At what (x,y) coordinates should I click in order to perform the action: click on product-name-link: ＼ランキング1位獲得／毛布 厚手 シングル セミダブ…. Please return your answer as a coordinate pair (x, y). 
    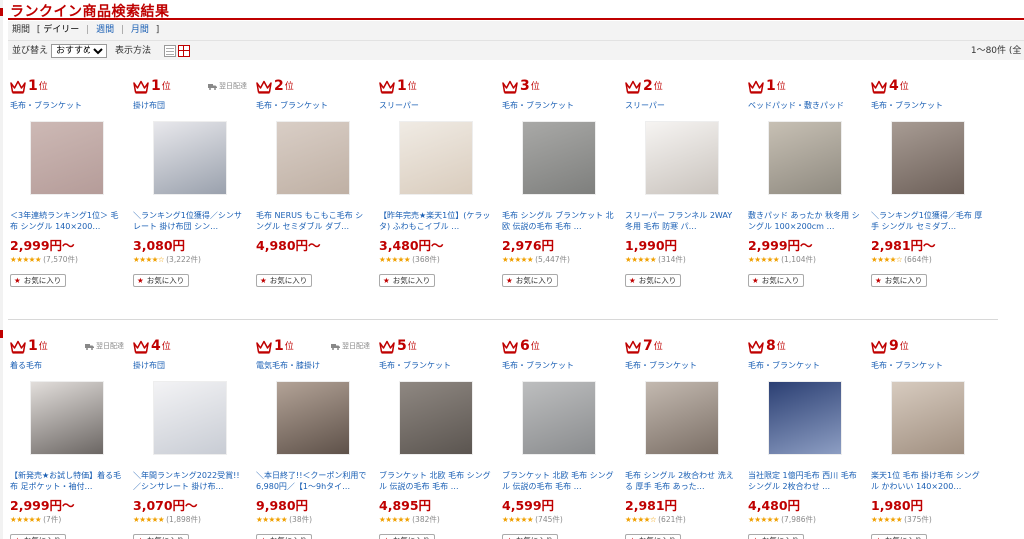
    Looking at the image, I should click on (928, 221).